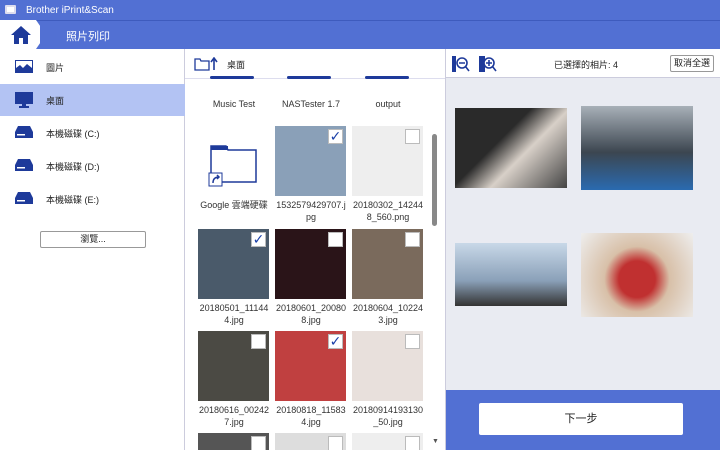 The image size is (720, 450). Describe the element at coordinates (92, 100) in the screenshot. I see `sidebar-item-desktop: 桌面` at that location.